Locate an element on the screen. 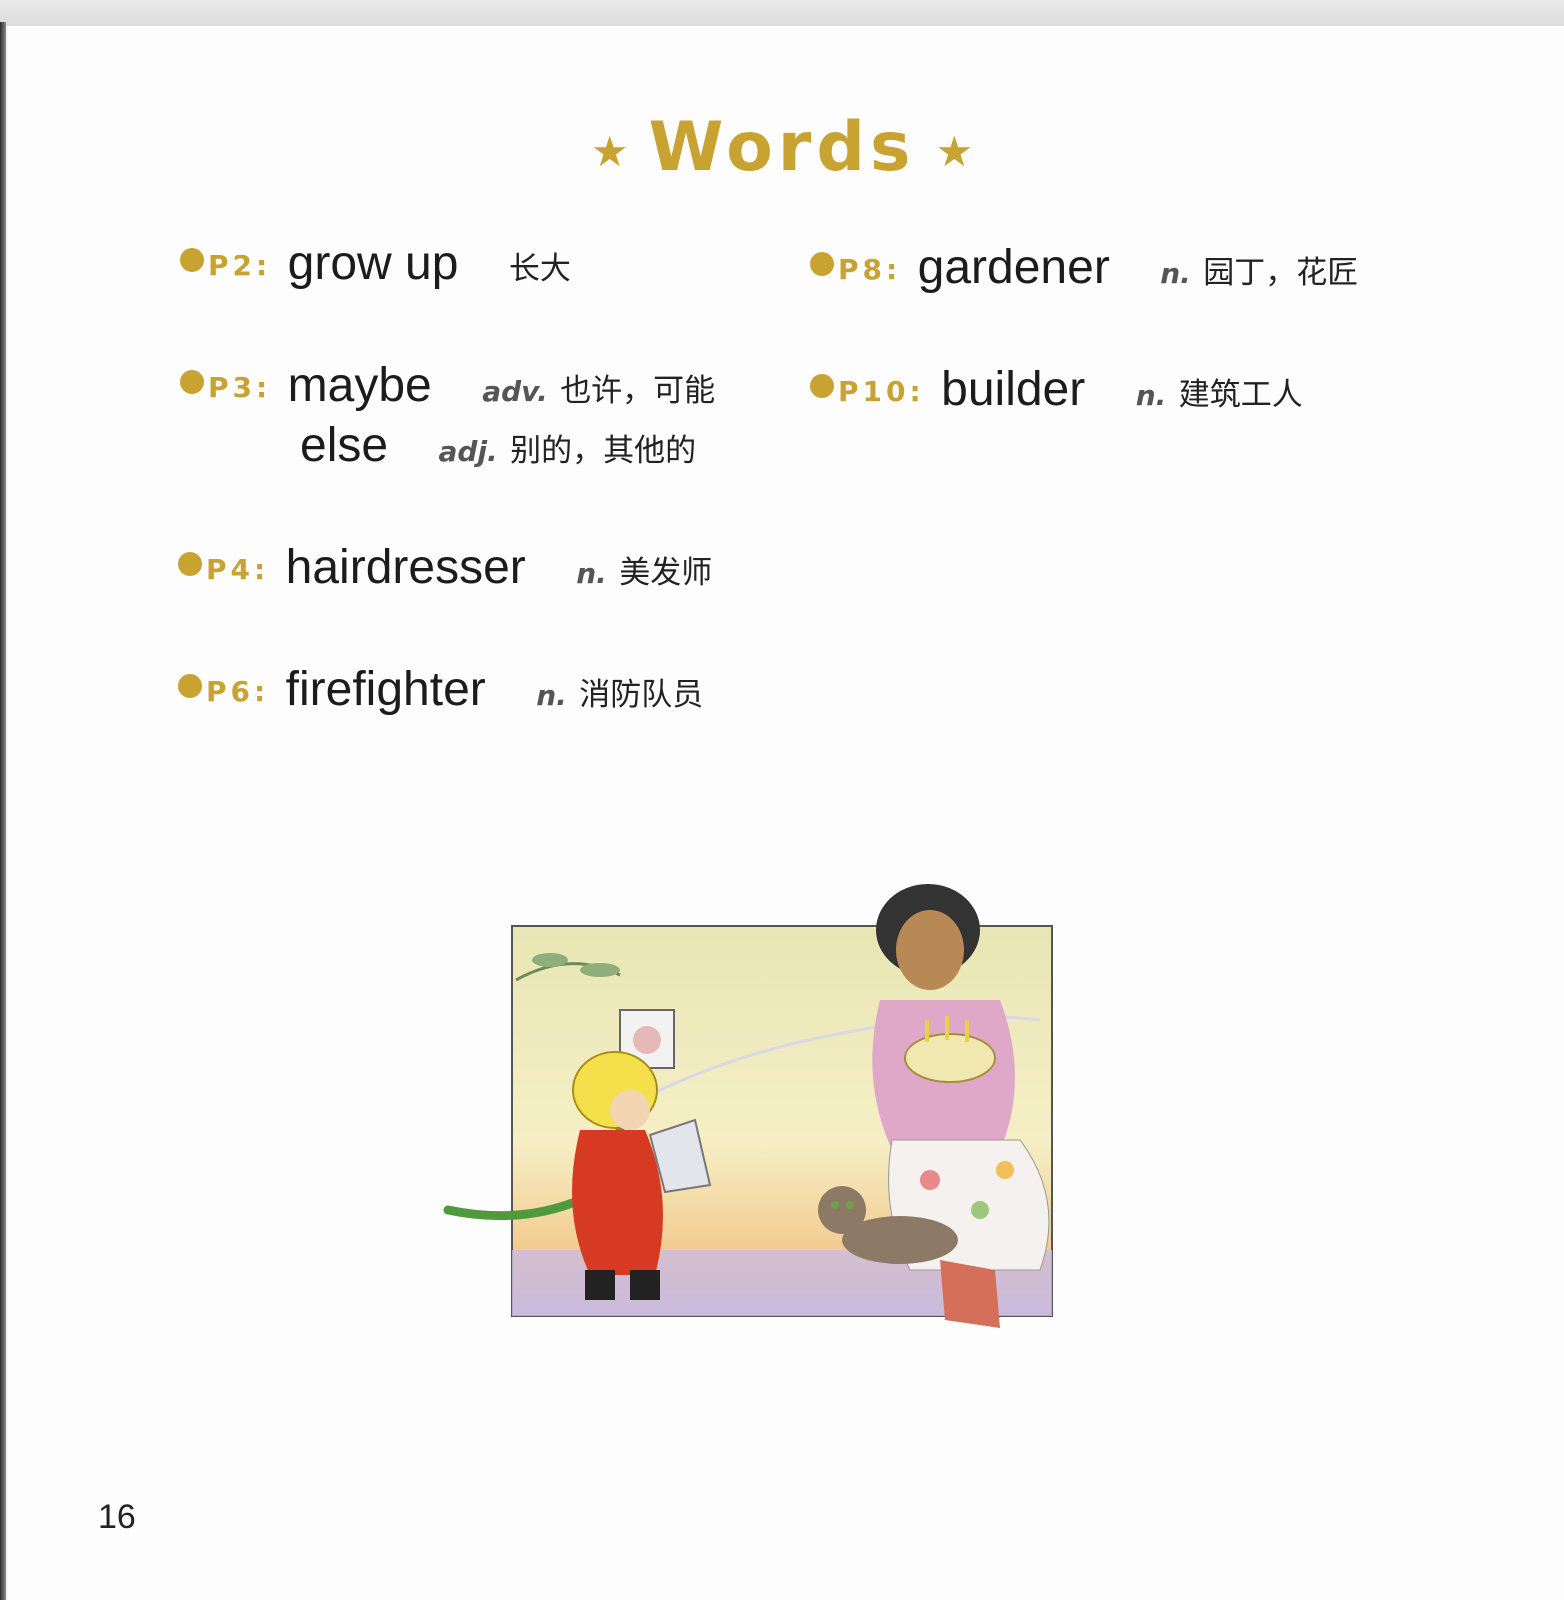 This screenshot has height=1600, width=1564. word-entry-p4: P4: hairdresser n. 美发师 is located at coordinates (445, 567).